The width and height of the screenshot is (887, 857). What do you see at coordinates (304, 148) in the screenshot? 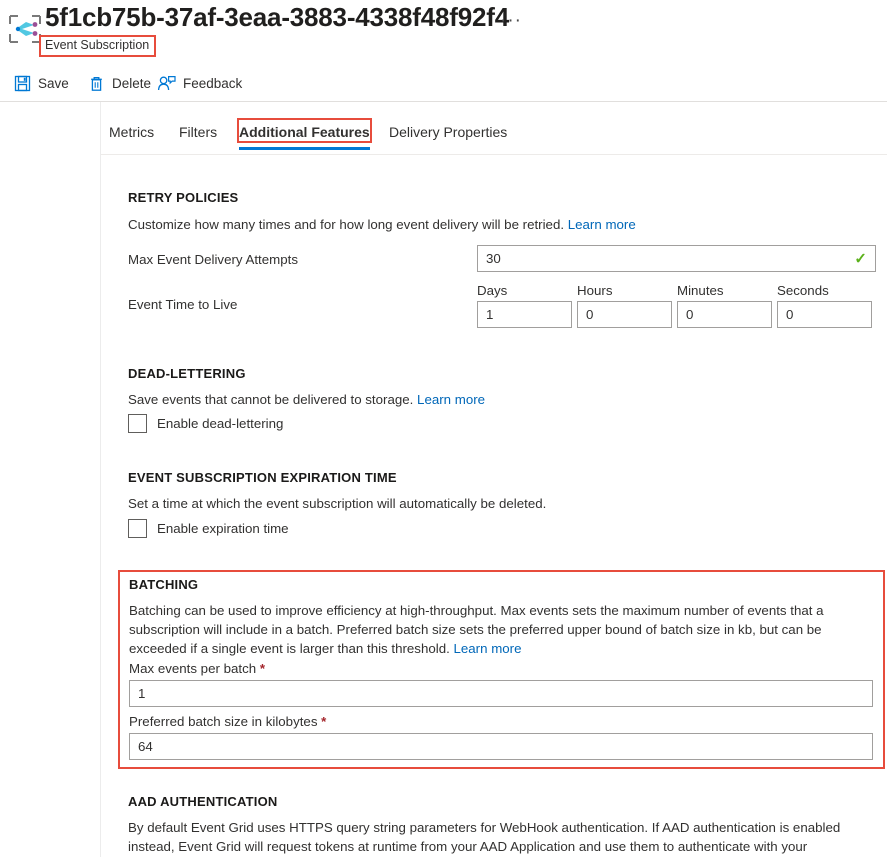
I see `tab-selected-indicator` at bounding box center [304, 148].